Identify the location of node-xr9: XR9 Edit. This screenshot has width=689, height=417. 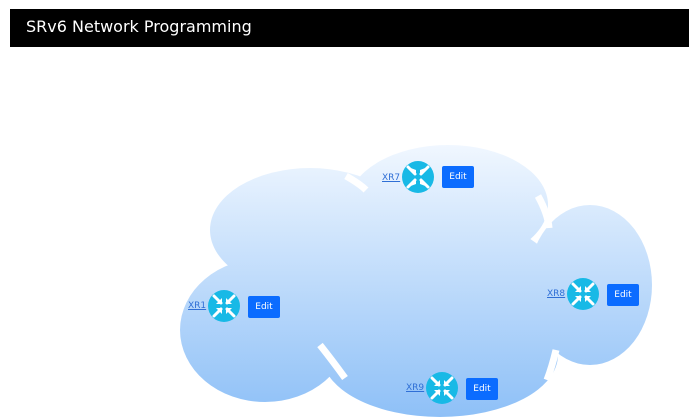
(454, 388).